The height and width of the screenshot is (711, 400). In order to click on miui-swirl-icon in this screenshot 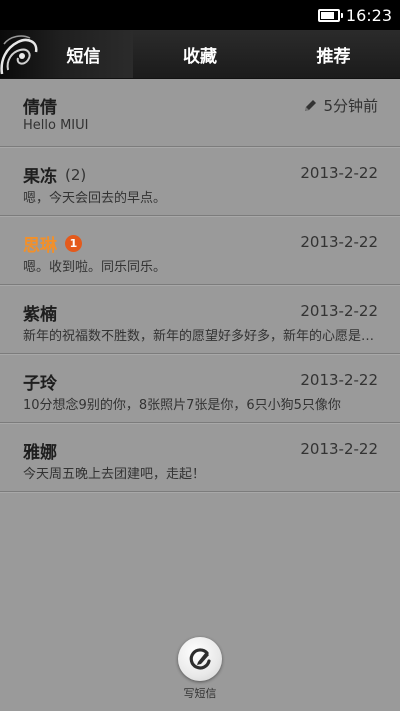, I will do `click(19, 55)`.